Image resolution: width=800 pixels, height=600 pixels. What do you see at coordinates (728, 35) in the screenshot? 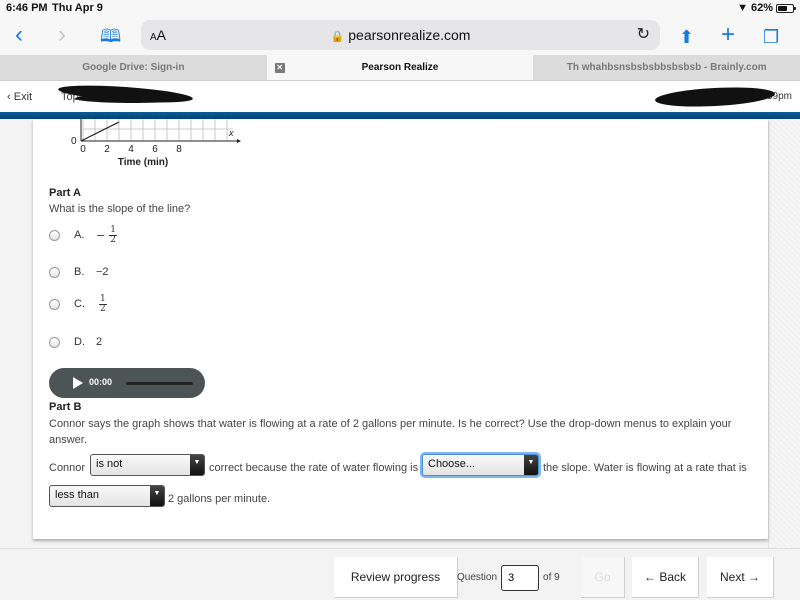
I see `new-tab-icon: +` at bounding box center [728, 35].